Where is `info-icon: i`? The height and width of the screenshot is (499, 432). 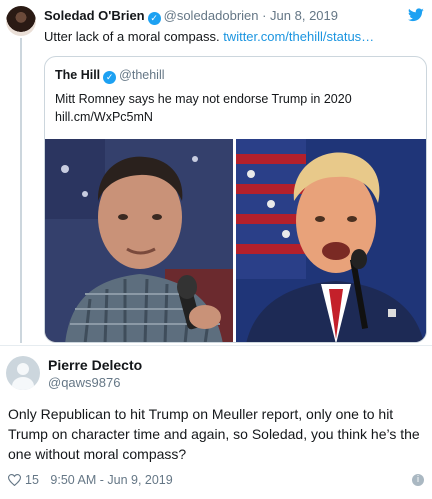 info-icon: i is located at coordinates (418, 480).